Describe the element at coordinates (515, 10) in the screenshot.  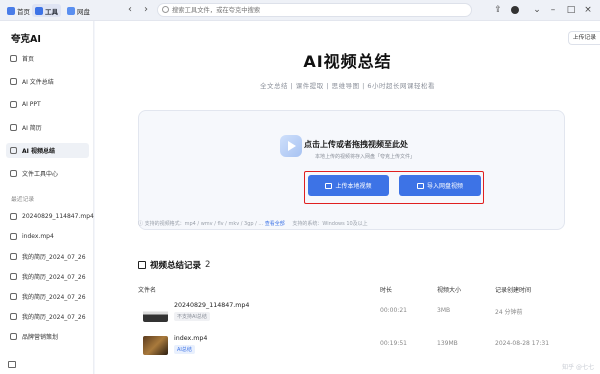
I see `avatar` at that location.